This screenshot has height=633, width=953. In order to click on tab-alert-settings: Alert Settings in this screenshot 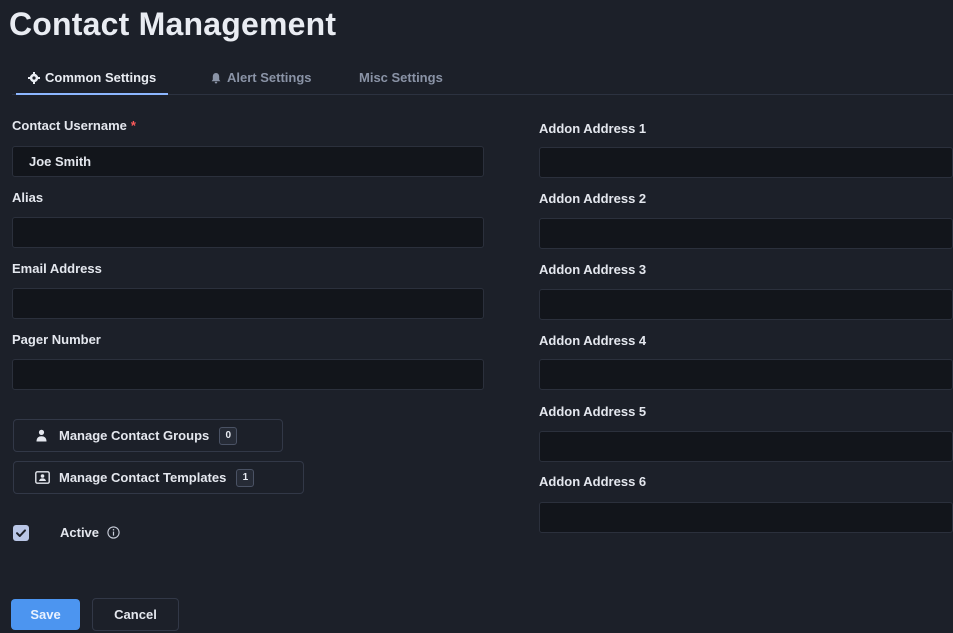, I will do `click(261, 78)`.